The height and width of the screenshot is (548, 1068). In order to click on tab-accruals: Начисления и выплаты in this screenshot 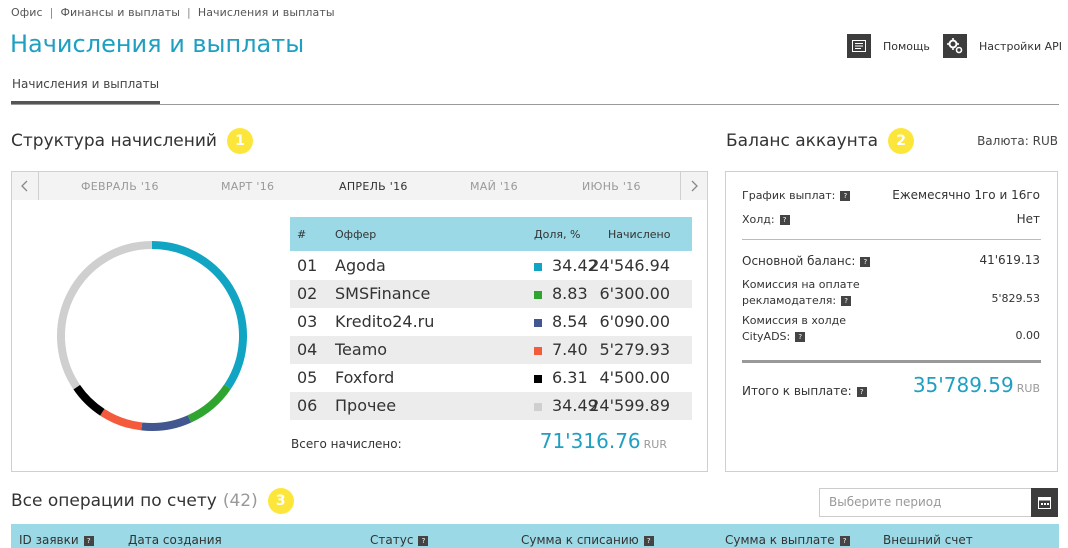, I will do `click(85, 84)`.